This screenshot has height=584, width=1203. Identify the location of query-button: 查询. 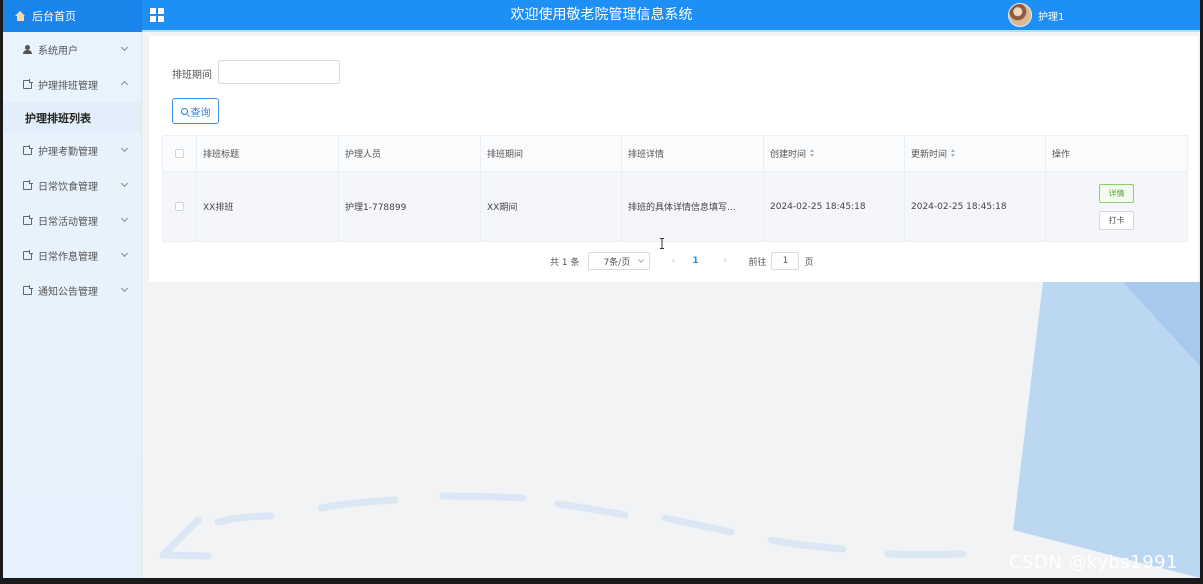
(195, 111).